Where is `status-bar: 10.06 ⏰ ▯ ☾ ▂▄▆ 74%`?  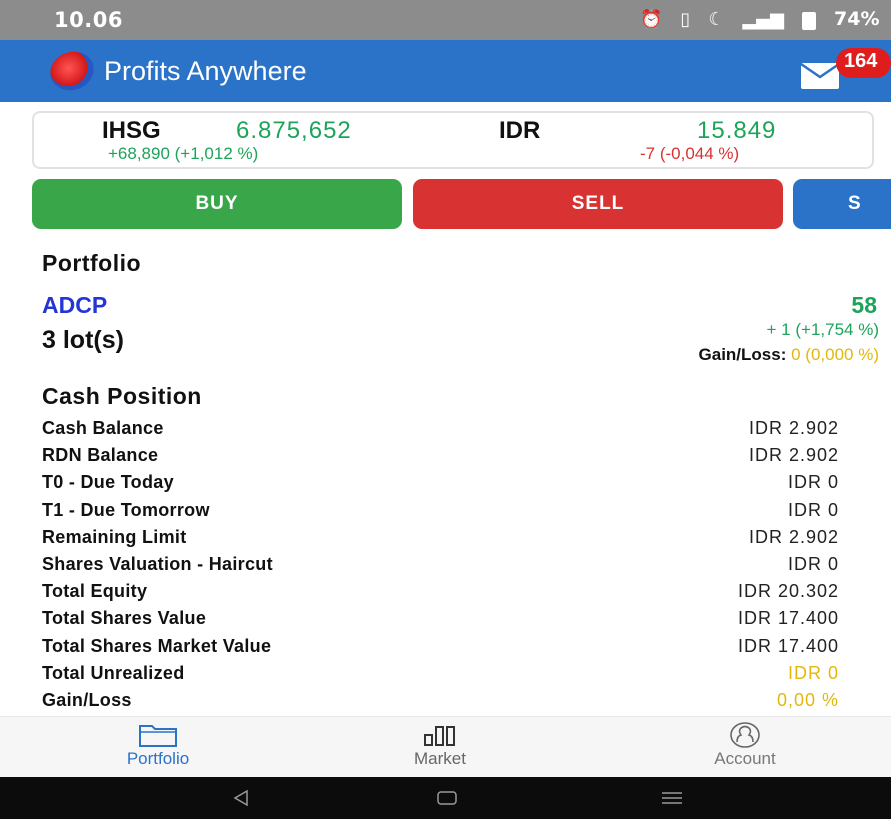
status-bar: 10.06 ⏰ ▯ ☾ ▂▄▆ 74% is located at coordinates (445, 20).